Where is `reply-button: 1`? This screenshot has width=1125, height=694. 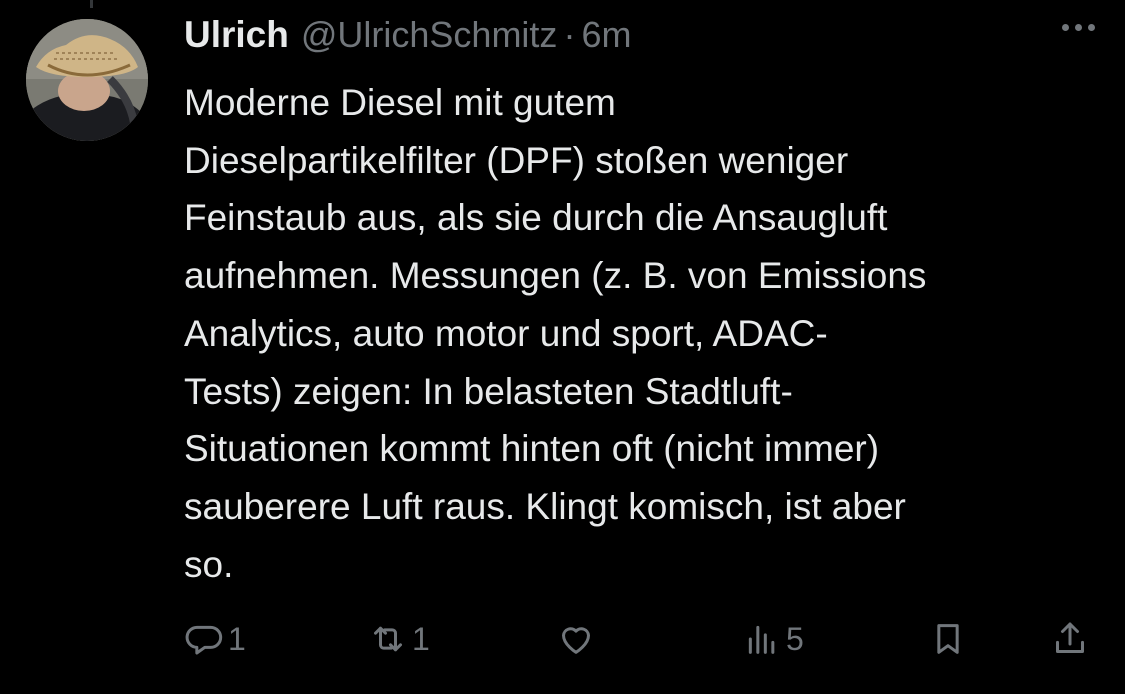
reply-button: 1 is located at coordinates (215, 639).